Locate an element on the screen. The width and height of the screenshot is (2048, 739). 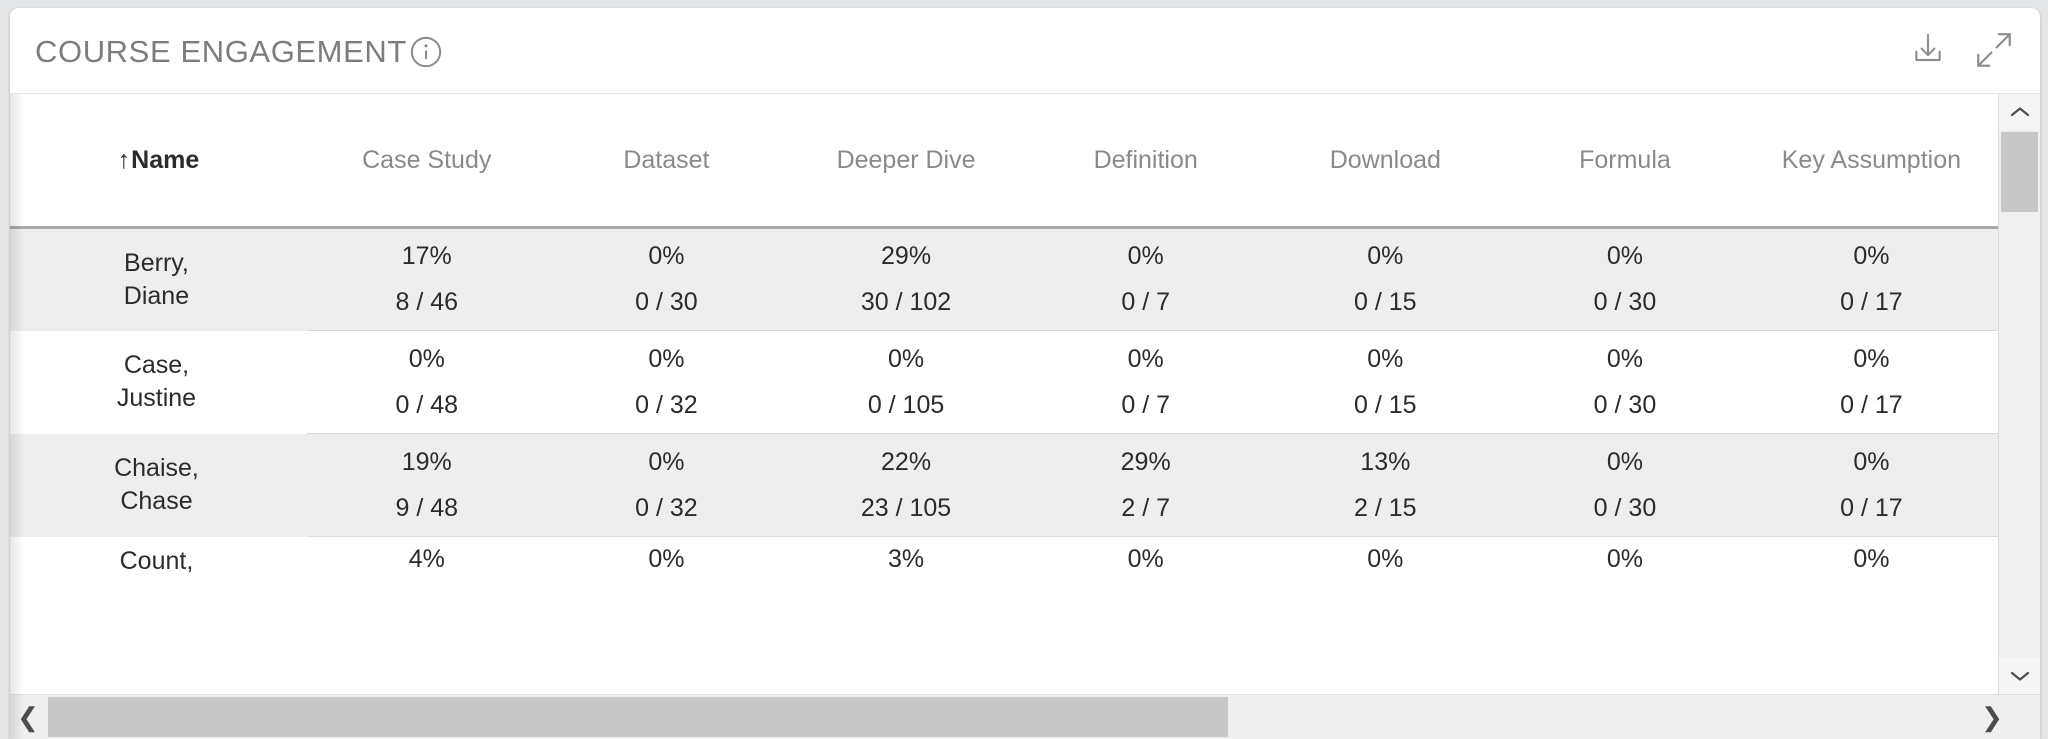
column-header-case-study-label: Case Study is located at coordinates (427, 159).